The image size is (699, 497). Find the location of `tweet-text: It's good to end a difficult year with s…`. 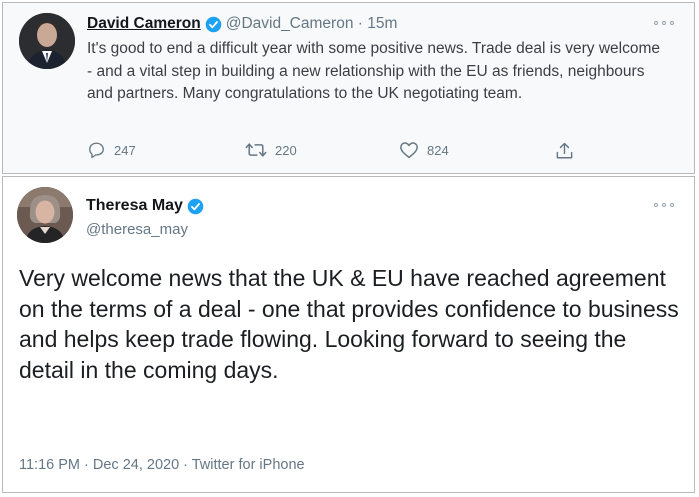

tweet-text: It's good to end a difficult year with s… is located at coordinates (374, 71).